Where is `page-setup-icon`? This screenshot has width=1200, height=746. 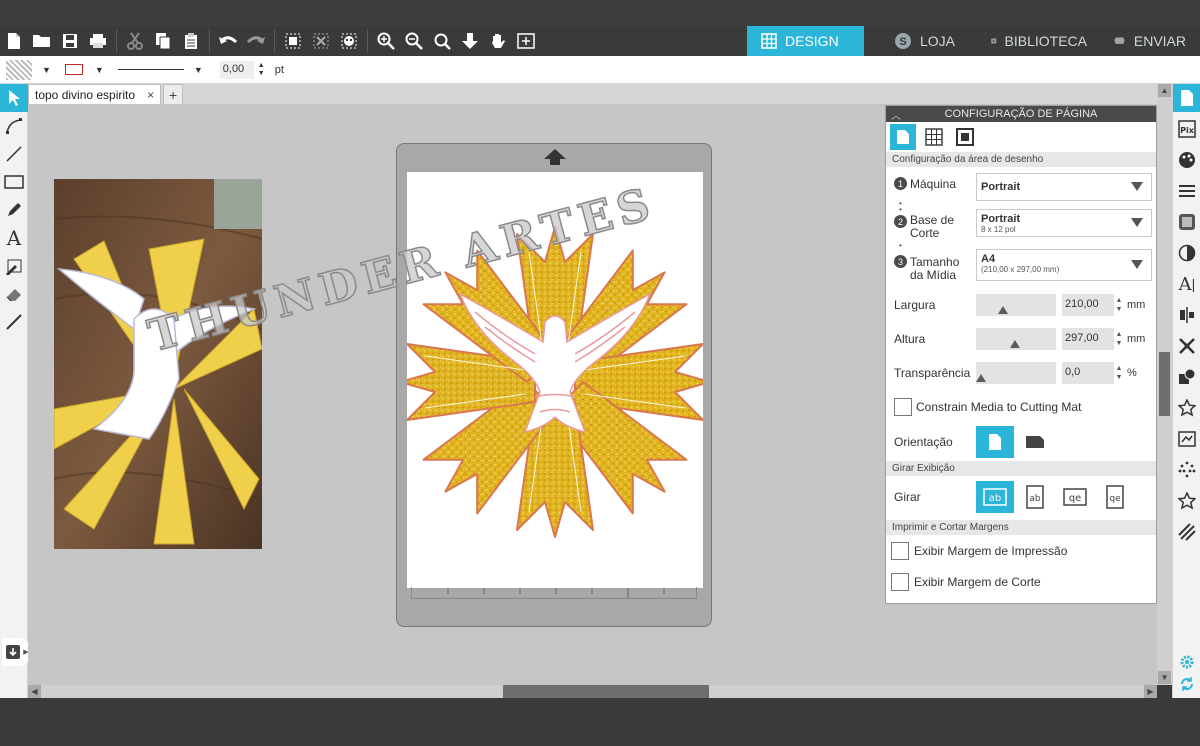
page-setup-icon is located at coordinates (1186, 98).